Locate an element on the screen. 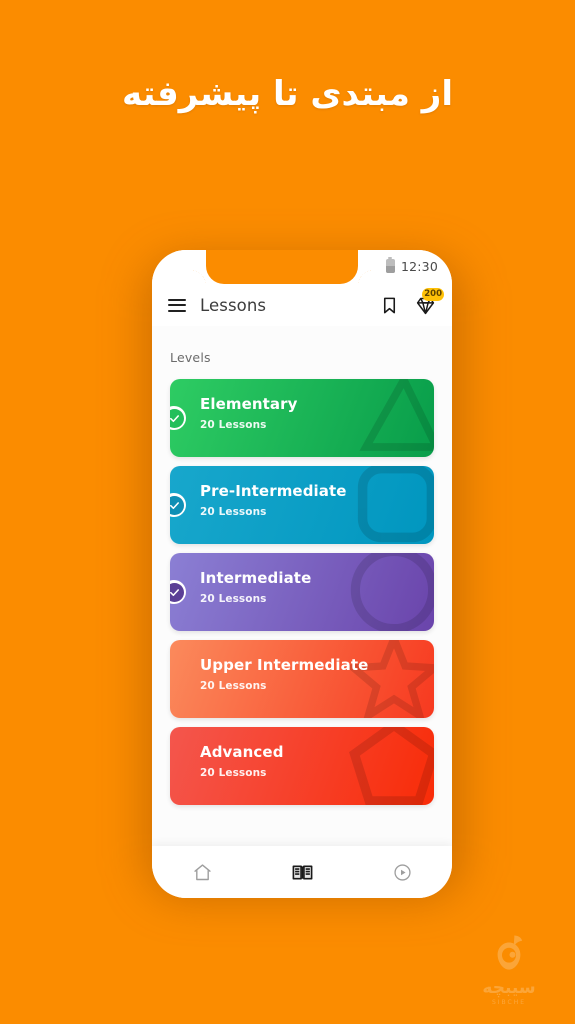 Image resolution: width=575 pixels, height=1024 pixels. promo-headline: از مبتدی تا پیشرفته is located at coordinates (287, 94).